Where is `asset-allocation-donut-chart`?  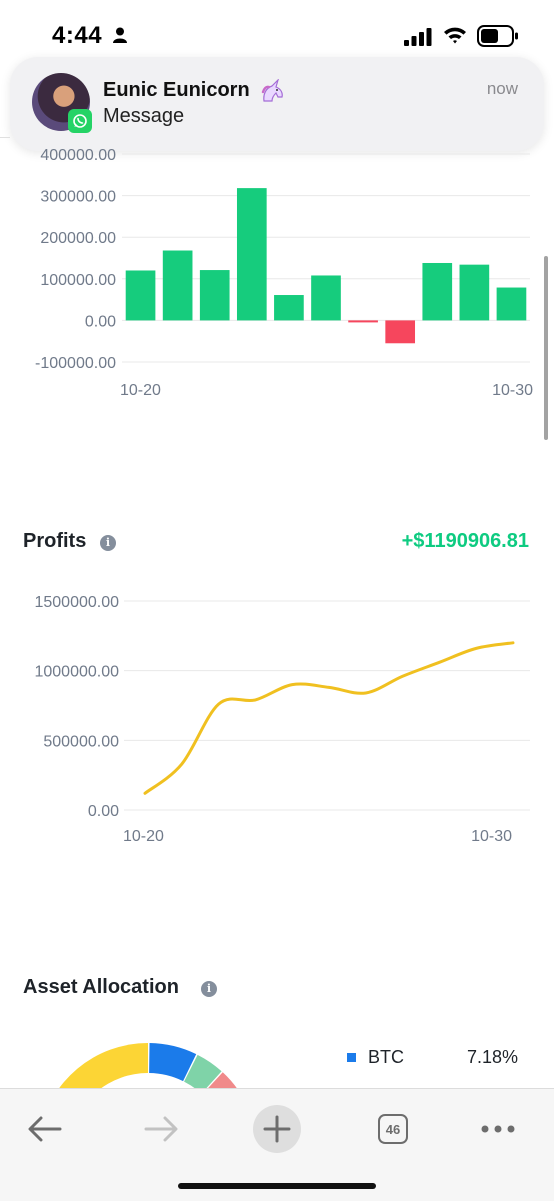 asset-allocation-donut-chart is located at coordinates (148, 1066).